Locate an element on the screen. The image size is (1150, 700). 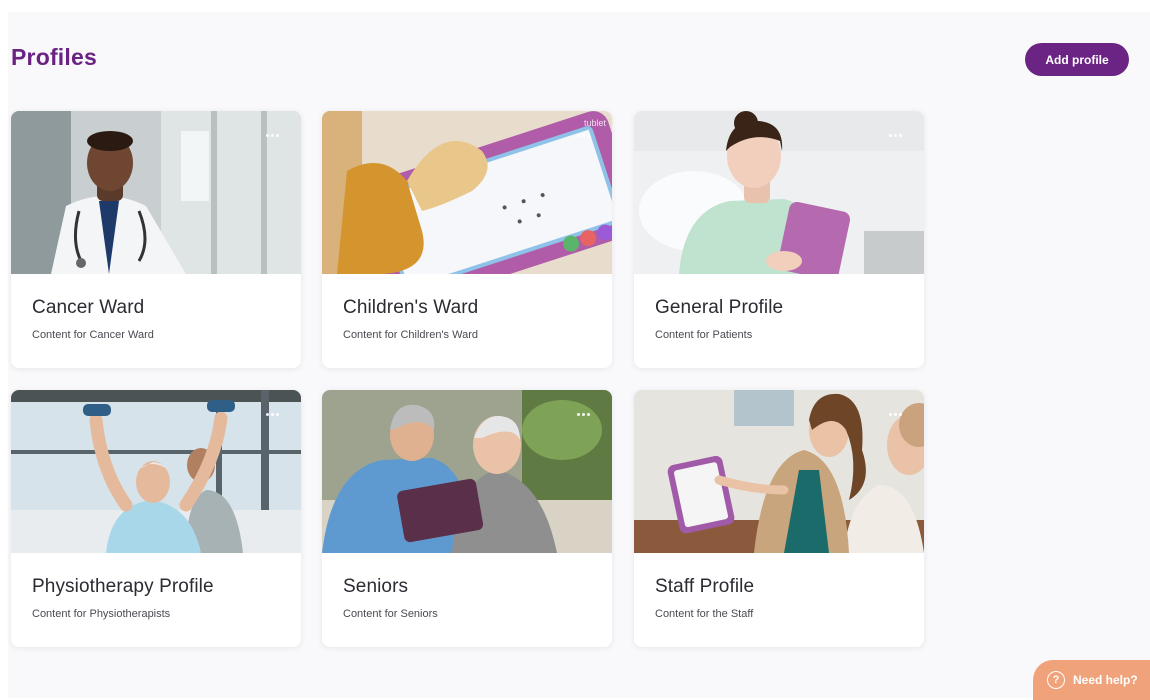
need-help-label: Need help? is located at coordinates (1105, 680).